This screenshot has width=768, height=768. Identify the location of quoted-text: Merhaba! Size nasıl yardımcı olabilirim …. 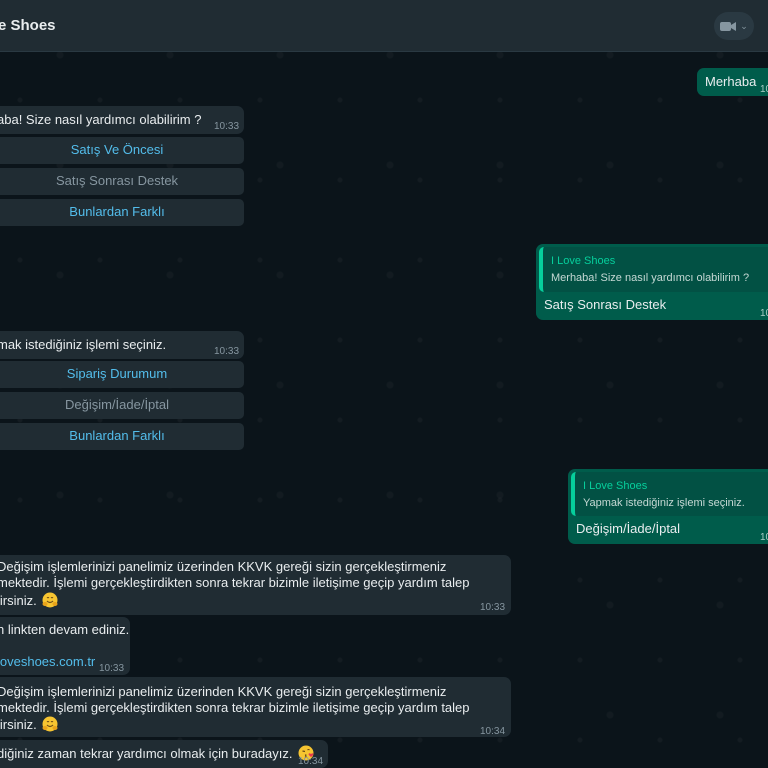
(650, 278).